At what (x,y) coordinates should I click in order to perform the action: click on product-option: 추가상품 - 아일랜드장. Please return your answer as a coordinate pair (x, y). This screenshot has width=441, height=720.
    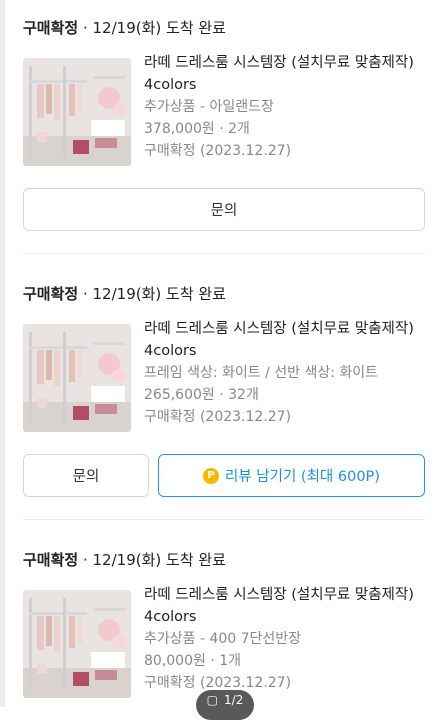
    Looking at the image, I should click on (209, 107).